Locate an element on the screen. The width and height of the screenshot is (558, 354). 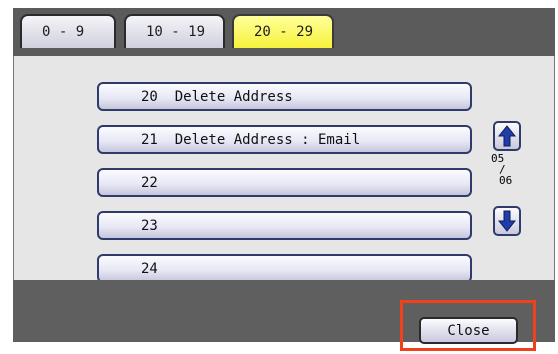
address-row-label: 24 is located at coordinates (149, 268).